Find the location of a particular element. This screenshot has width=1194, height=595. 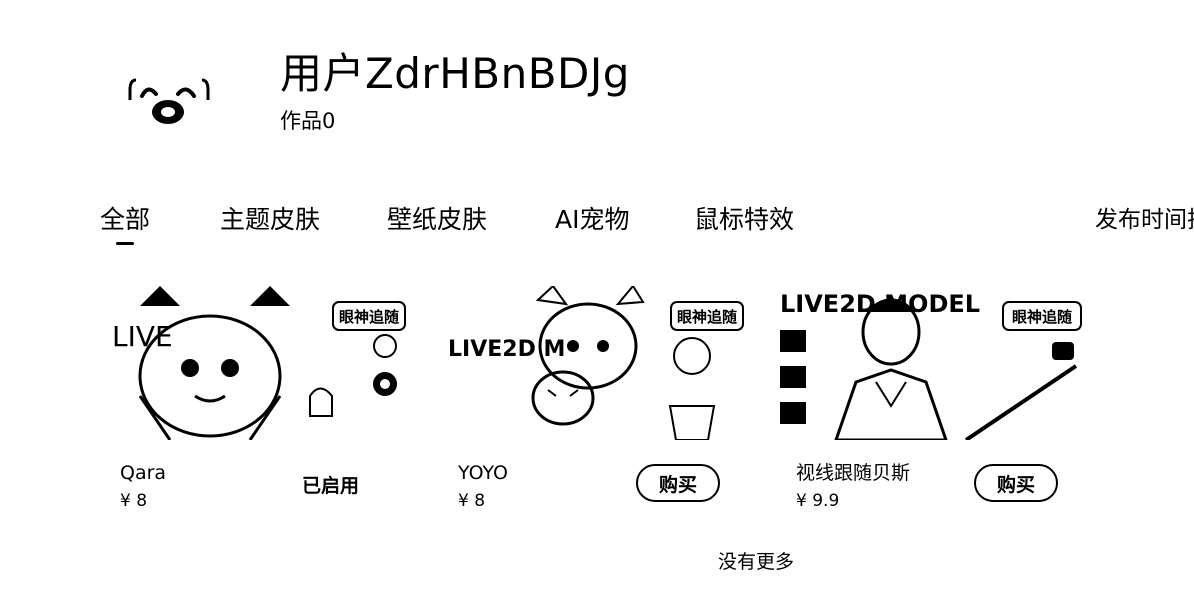

product-name: 视线跟随贝斯 is located at coordinates (853, 473).